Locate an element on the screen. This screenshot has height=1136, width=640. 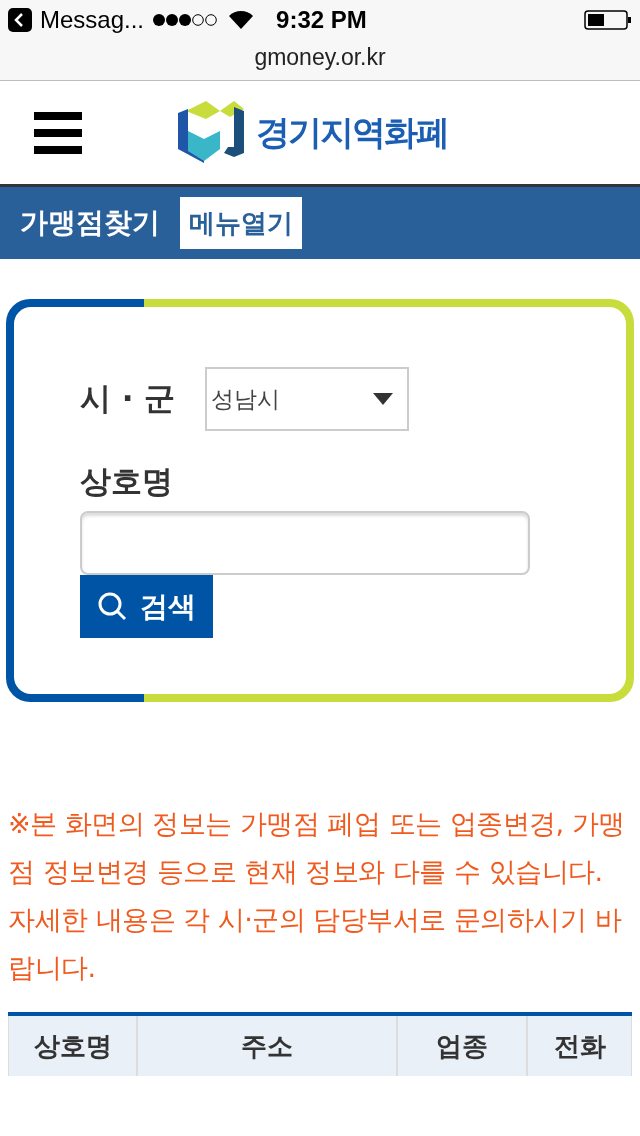
logo-text: 경기지역화폐 is located at coordinates (352, 132).